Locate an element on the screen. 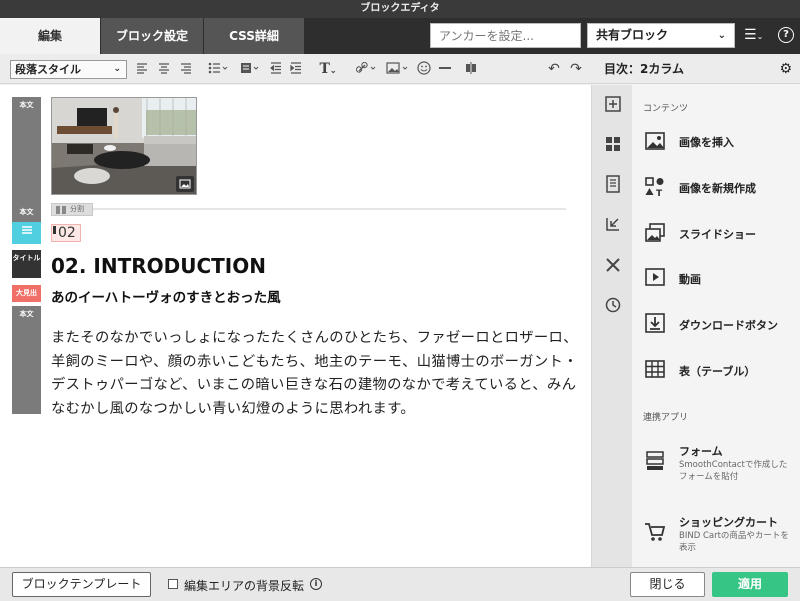  invert-background-checkbox is located at coordinates (173, 584).